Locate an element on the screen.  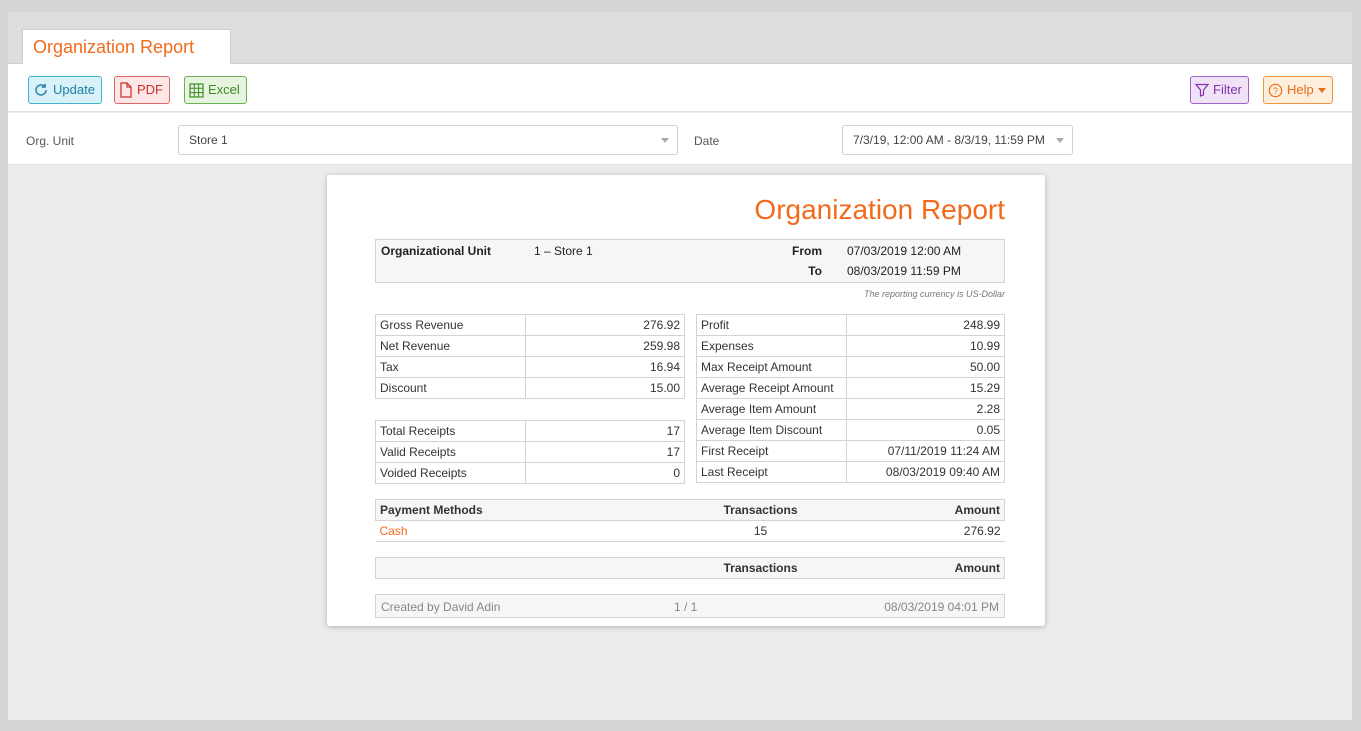
caret-down-icon is located at coordinates (1321, 90).